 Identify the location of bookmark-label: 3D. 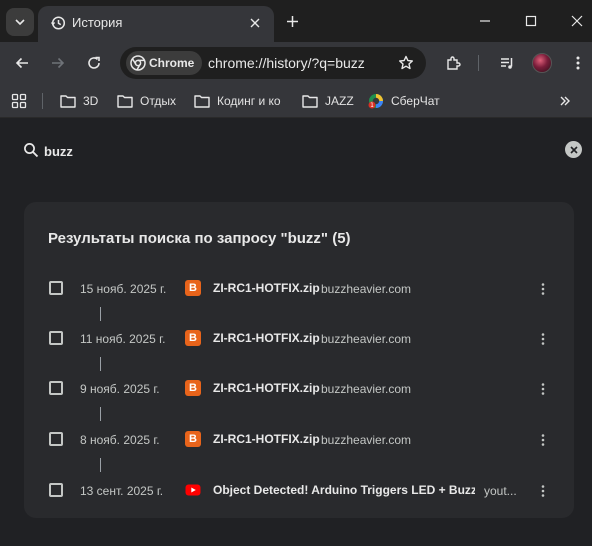
(91, 101).